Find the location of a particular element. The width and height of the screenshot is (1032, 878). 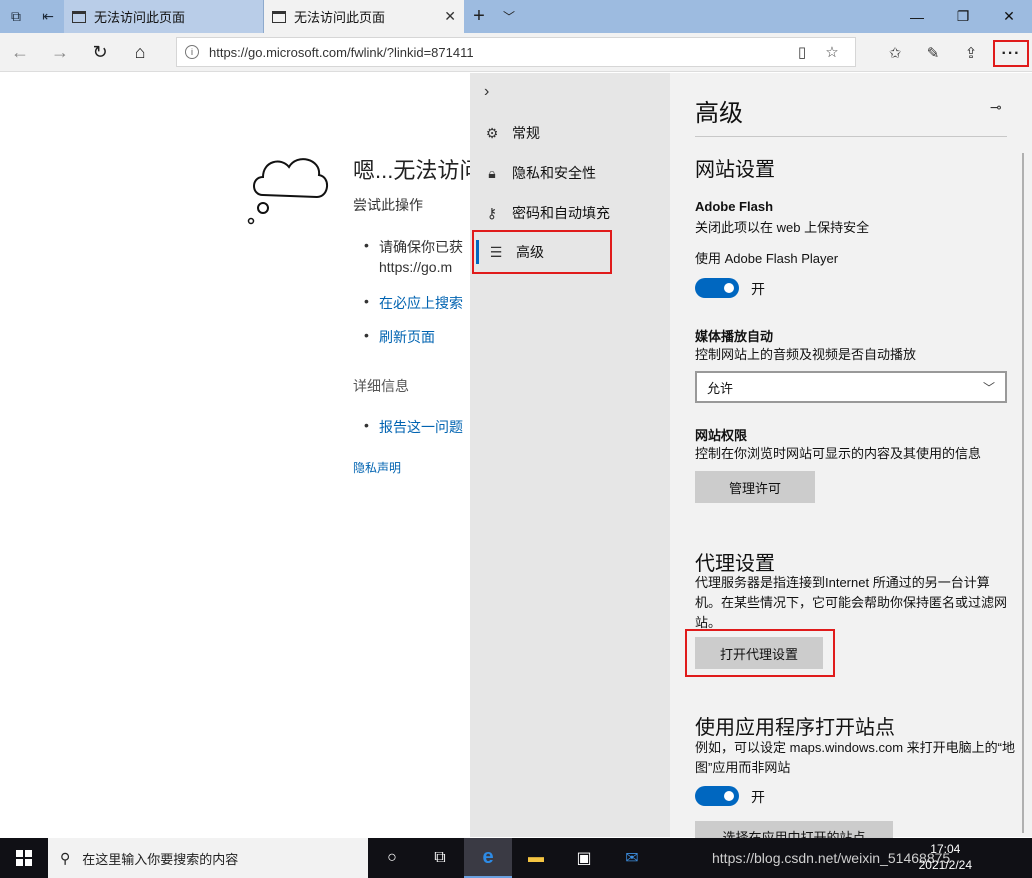

restore-icon: ❐ is located at coordinates (963, 16).